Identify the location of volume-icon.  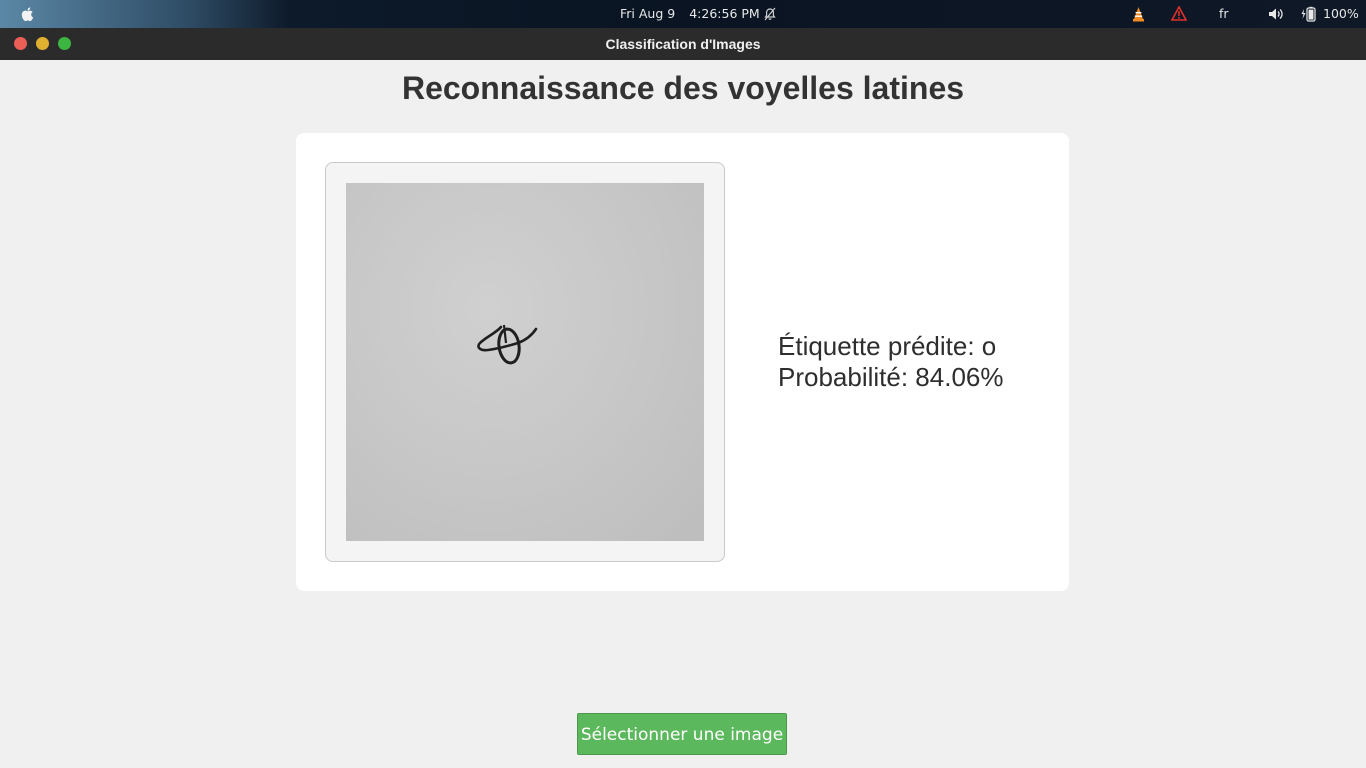
(1276, 14).